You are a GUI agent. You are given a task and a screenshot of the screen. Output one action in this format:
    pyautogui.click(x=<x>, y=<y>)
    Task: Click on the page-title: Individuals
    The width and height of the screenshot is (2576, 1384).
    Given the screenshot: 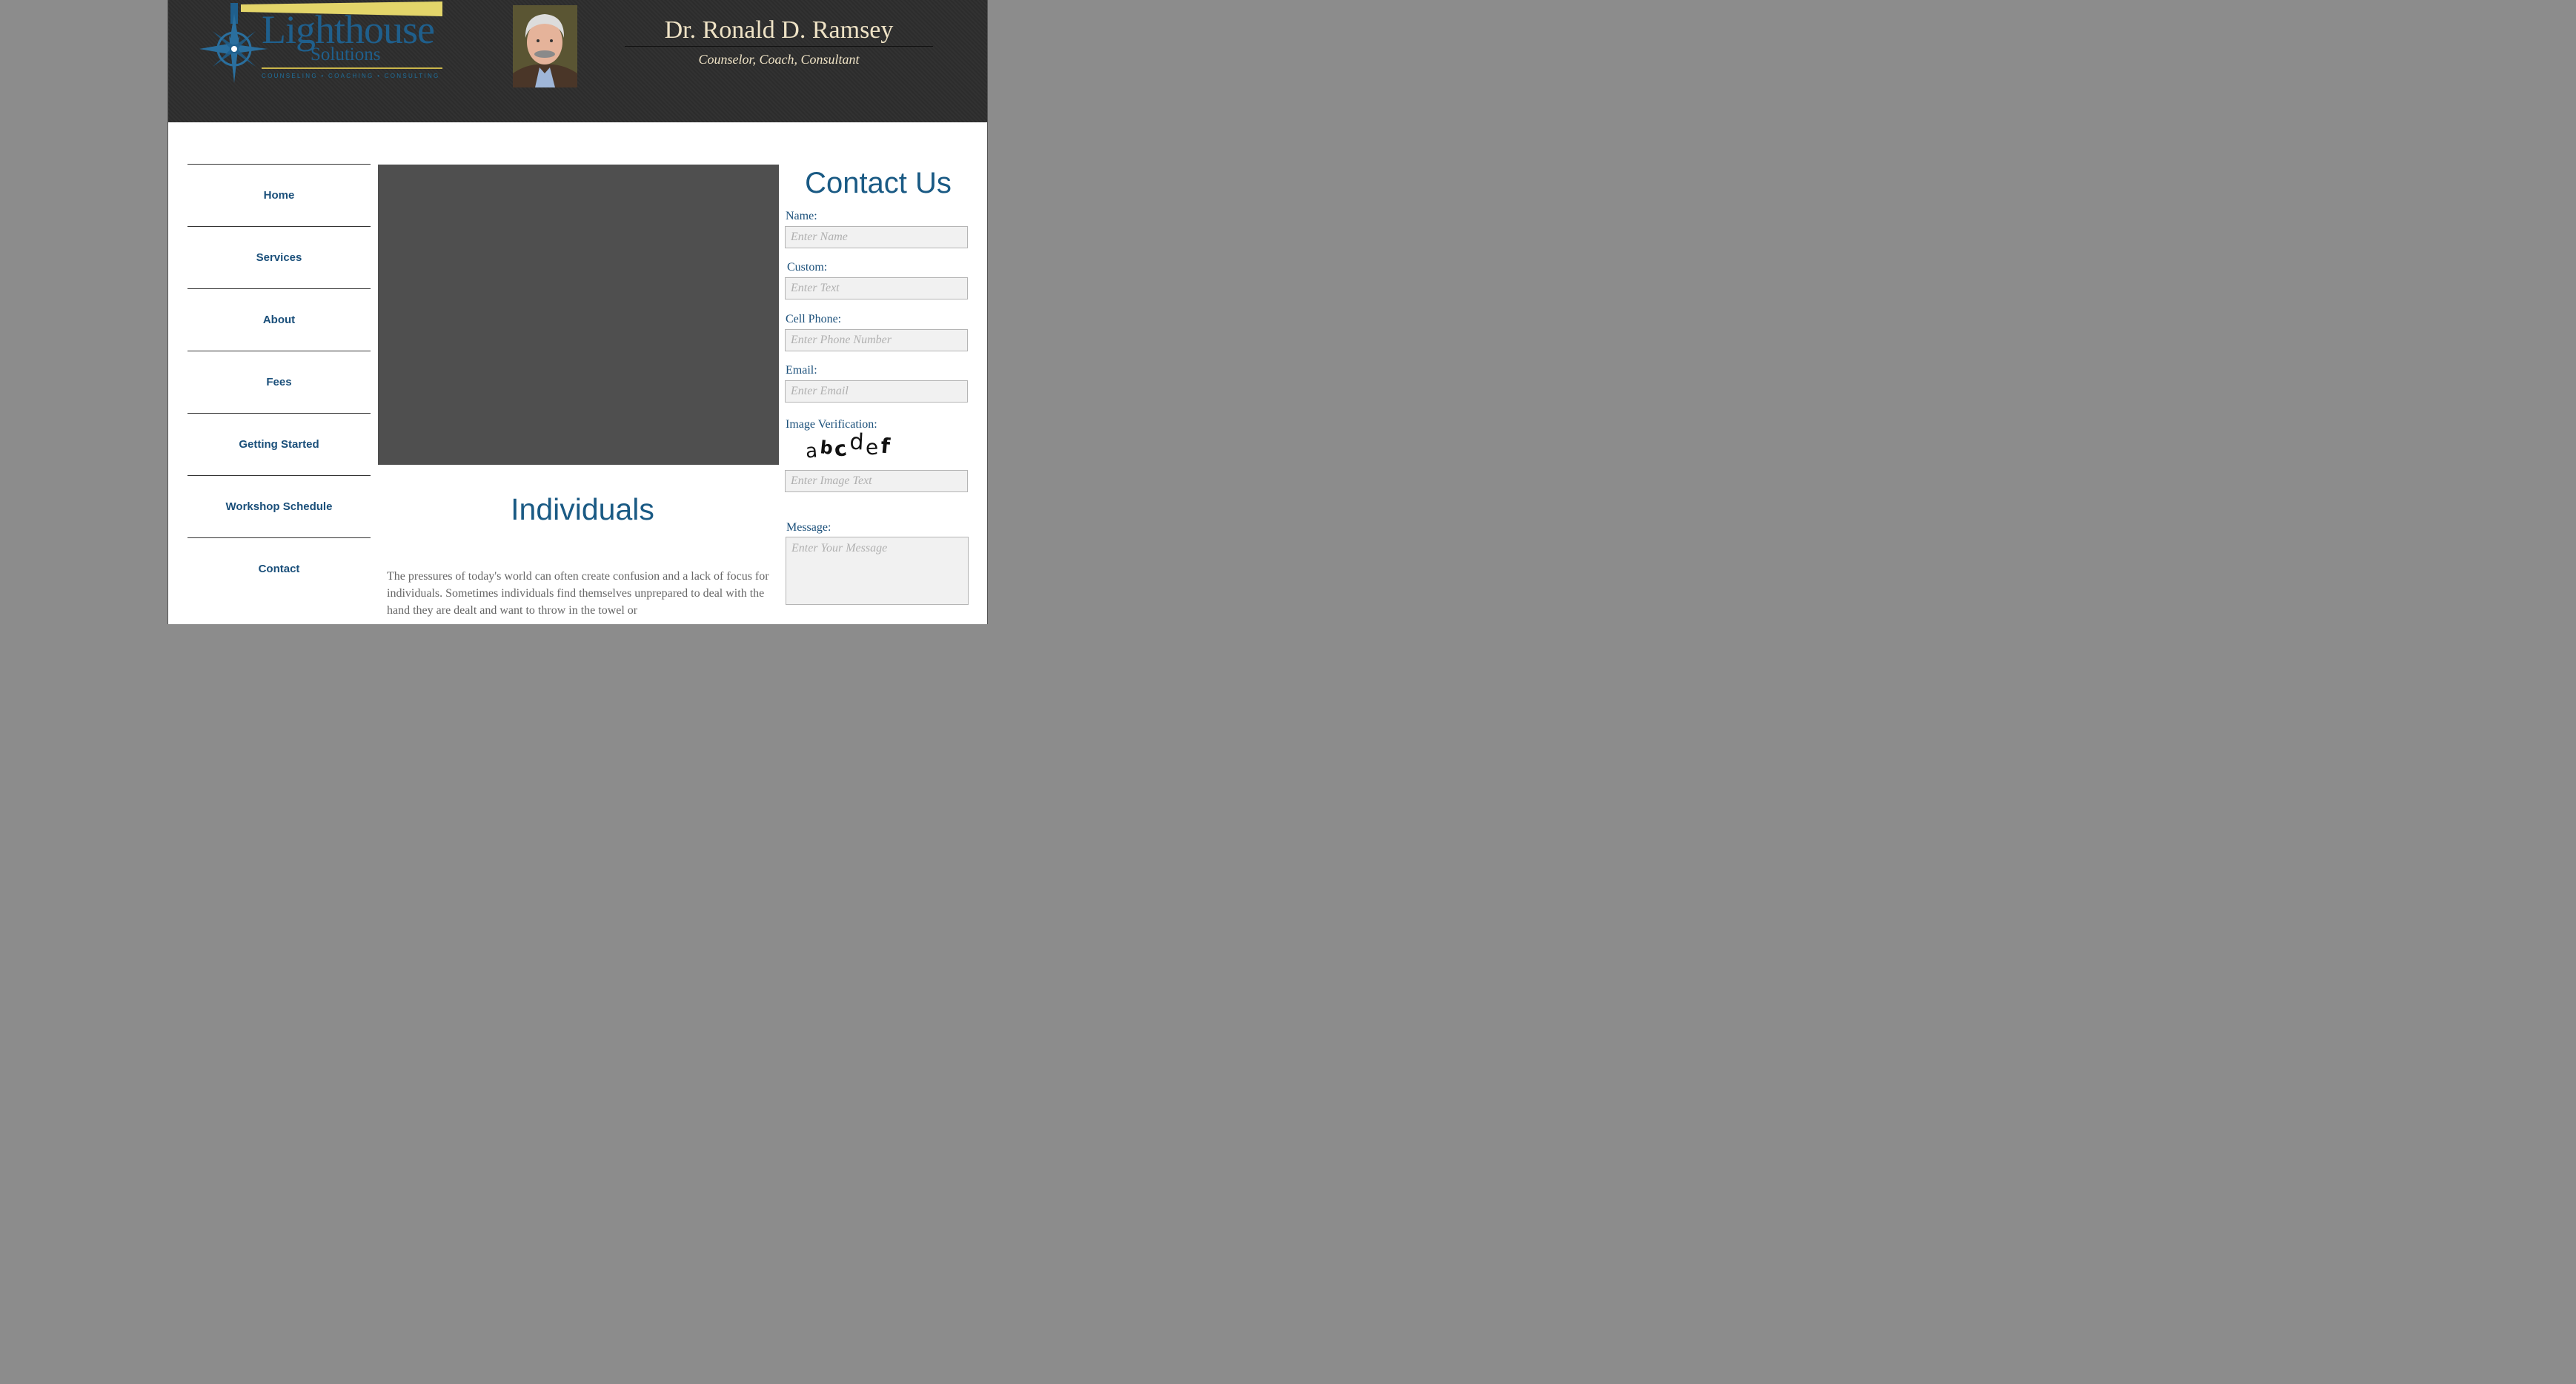 What is the action you would take?
    pyautogui.click(x=582, y=509)
    